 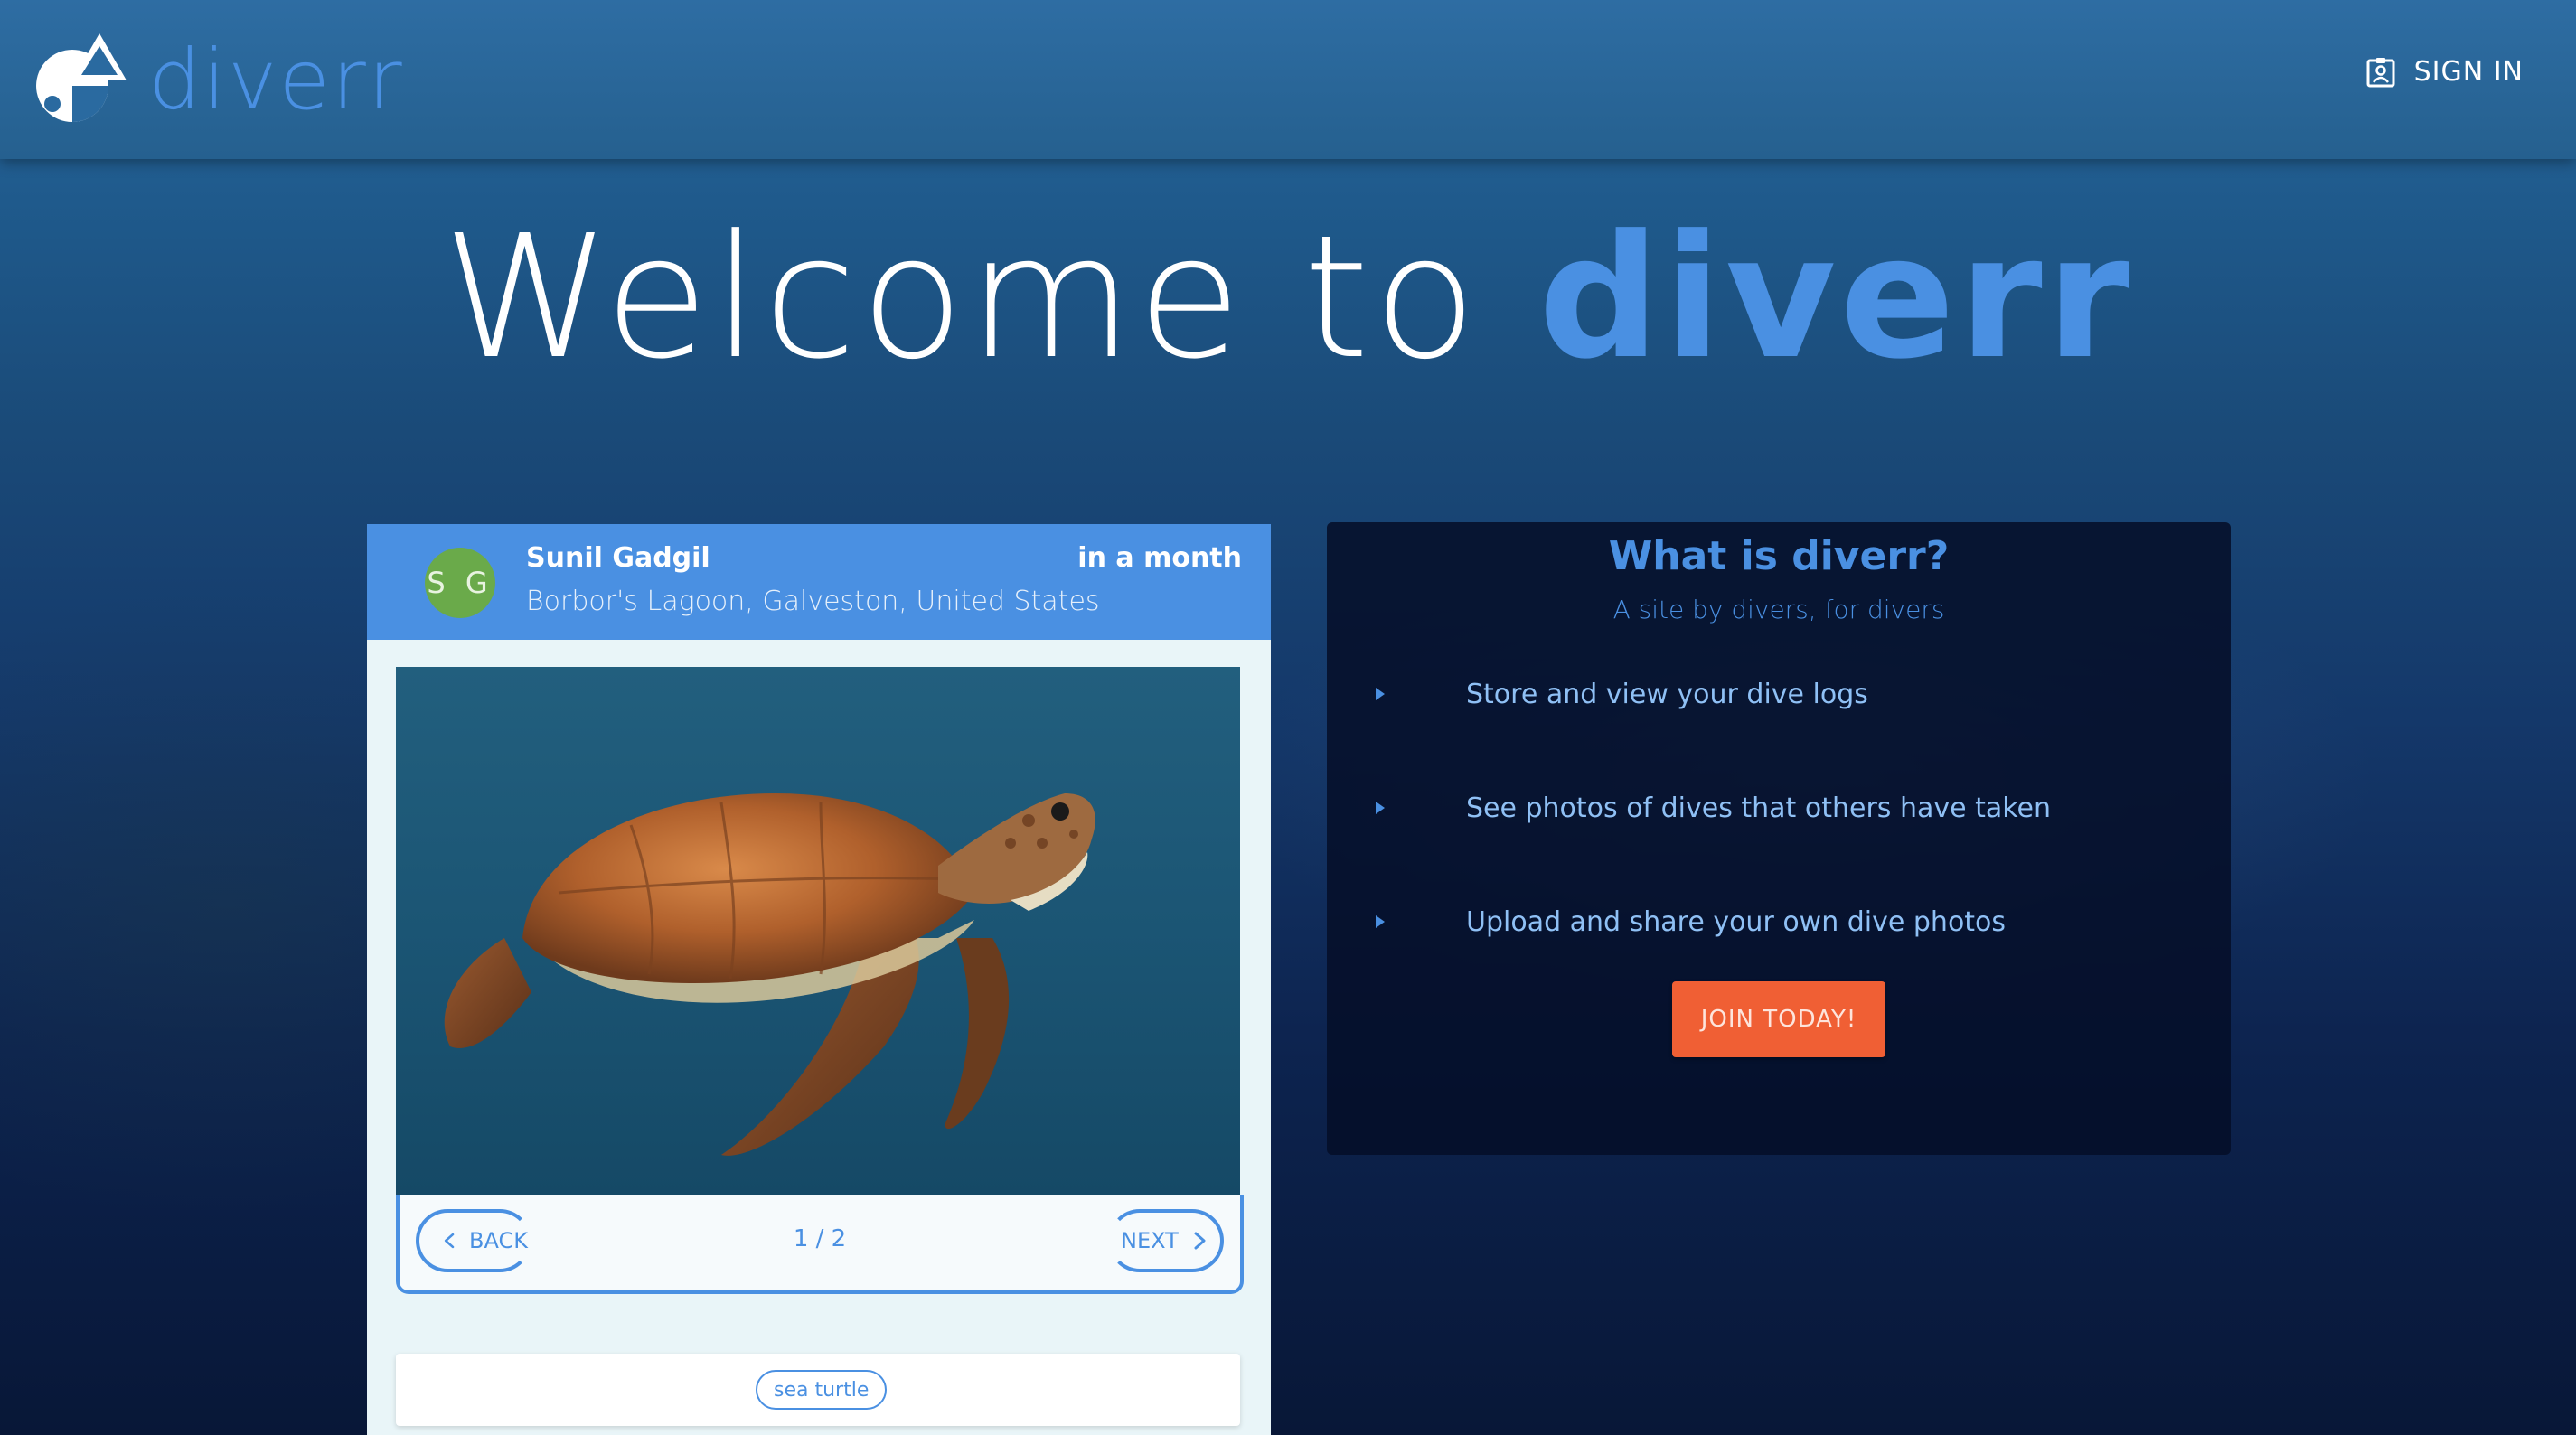 What do you see at coordinates (1835, 298) in the screenshot?
I see `page-title-accent: diverr` at bounding box center [1835, 298].